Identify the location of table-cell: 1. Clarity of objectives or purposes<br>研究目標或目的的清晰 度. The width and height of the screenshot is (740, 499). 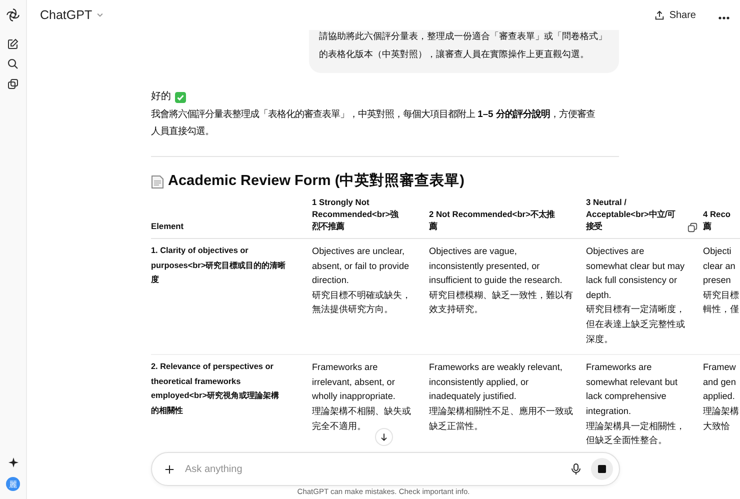
(231, 296).